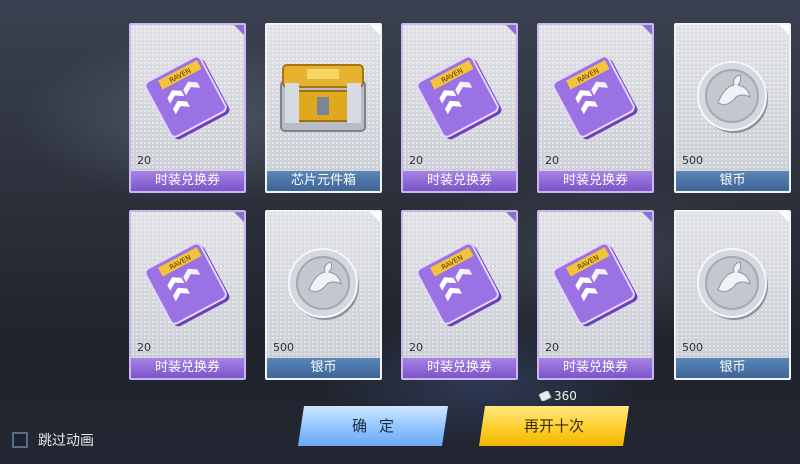 Image resolution: width=800 pixels, height=464 pixels. What do you see at coordinates (66, 441) in the screenshot?
I see `skip-animation-label: 跳过动画` at bounding box center [66, 441].